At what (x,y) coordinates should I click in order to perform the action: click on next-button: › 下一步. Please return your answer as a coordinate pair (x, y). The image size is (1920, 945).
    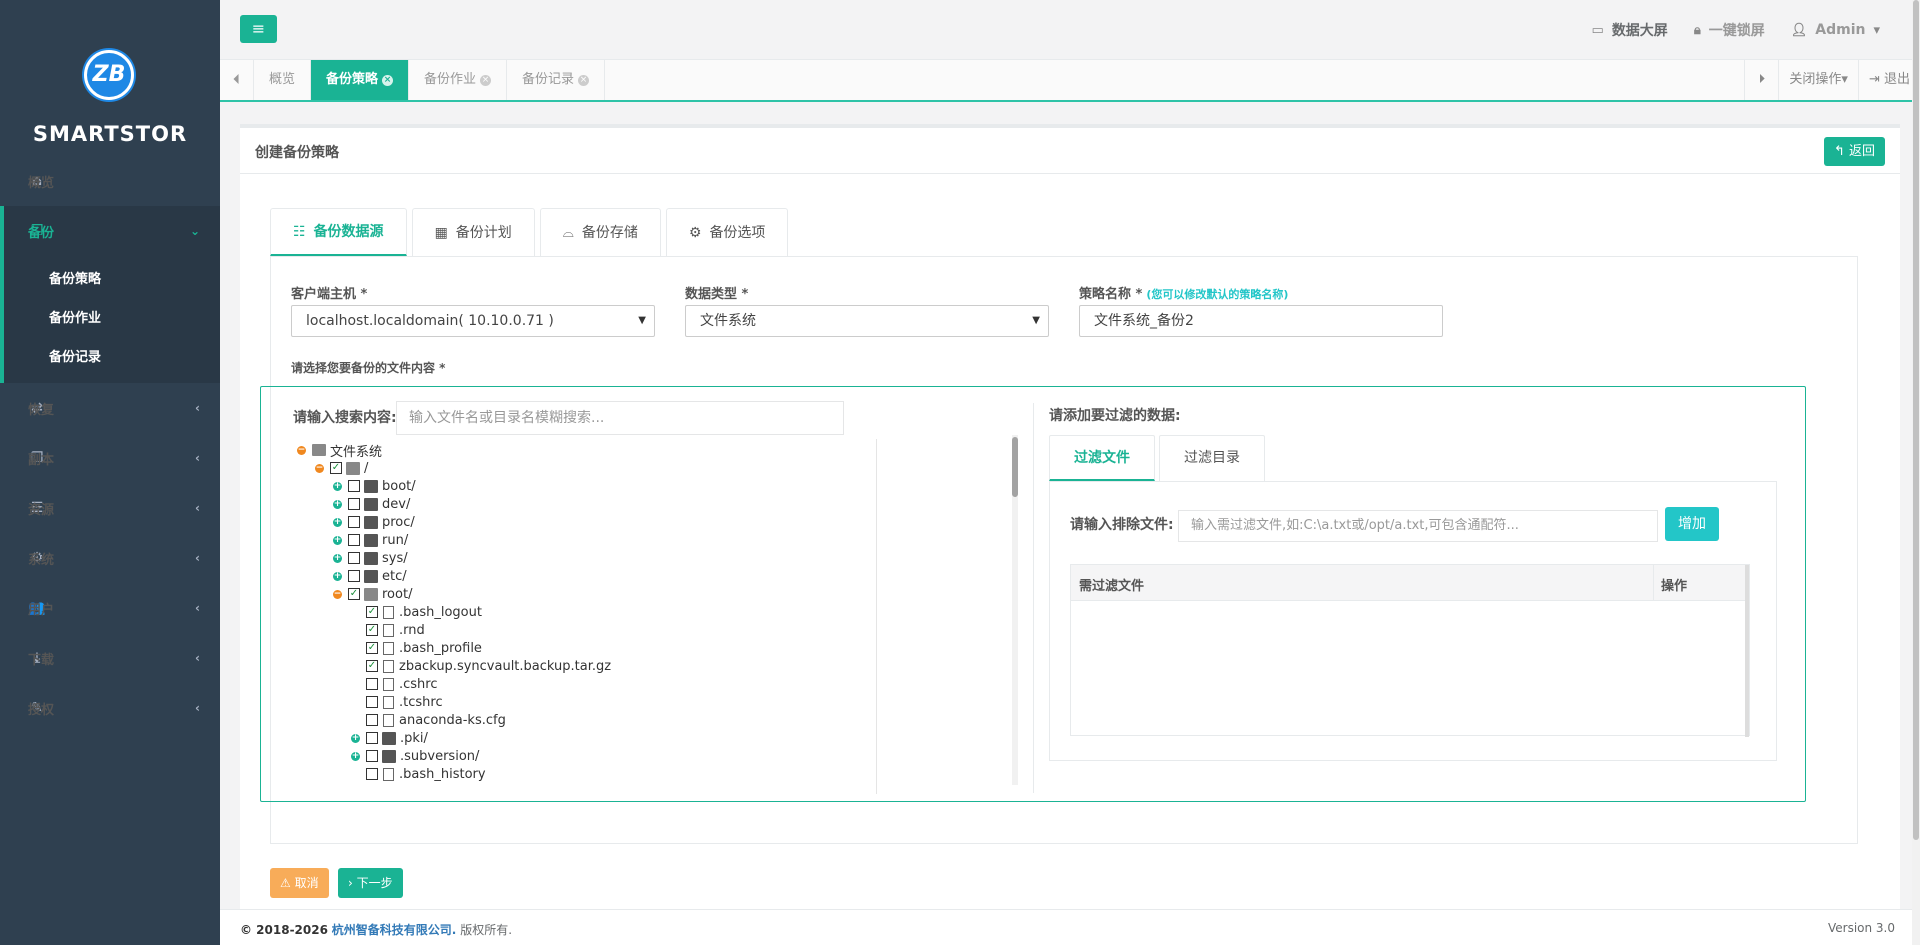
    Looking at the image, I should click on (370, 883).